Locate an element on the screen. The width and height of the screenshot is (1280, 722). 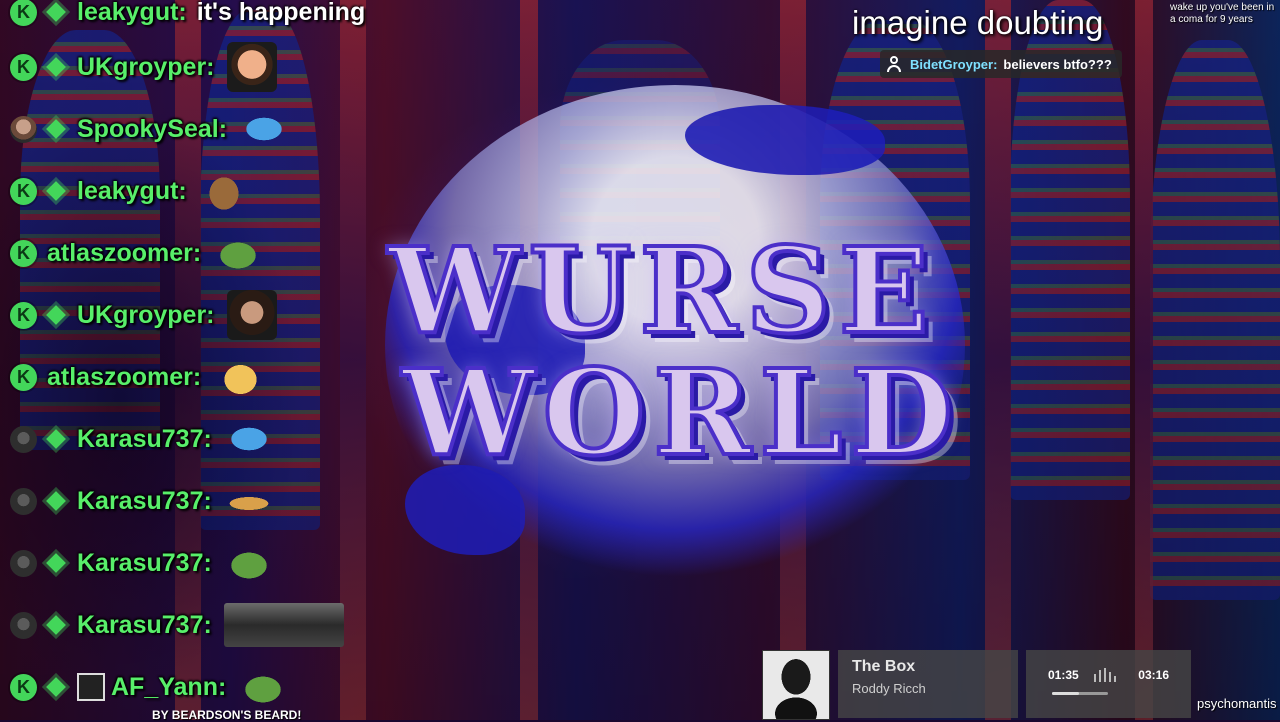
chat-username: SpookySeal: is located at coordinates (152, 129).